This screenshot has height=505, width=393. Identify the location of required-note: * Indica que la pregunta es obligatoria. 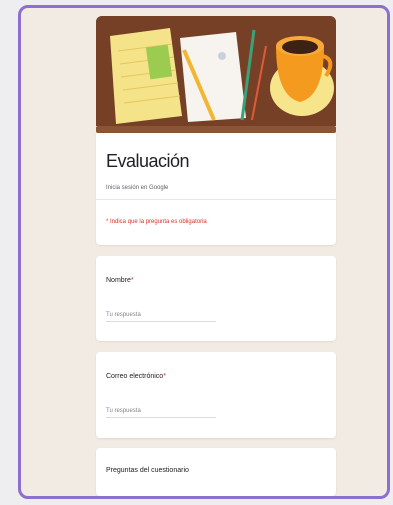
(156, 222).